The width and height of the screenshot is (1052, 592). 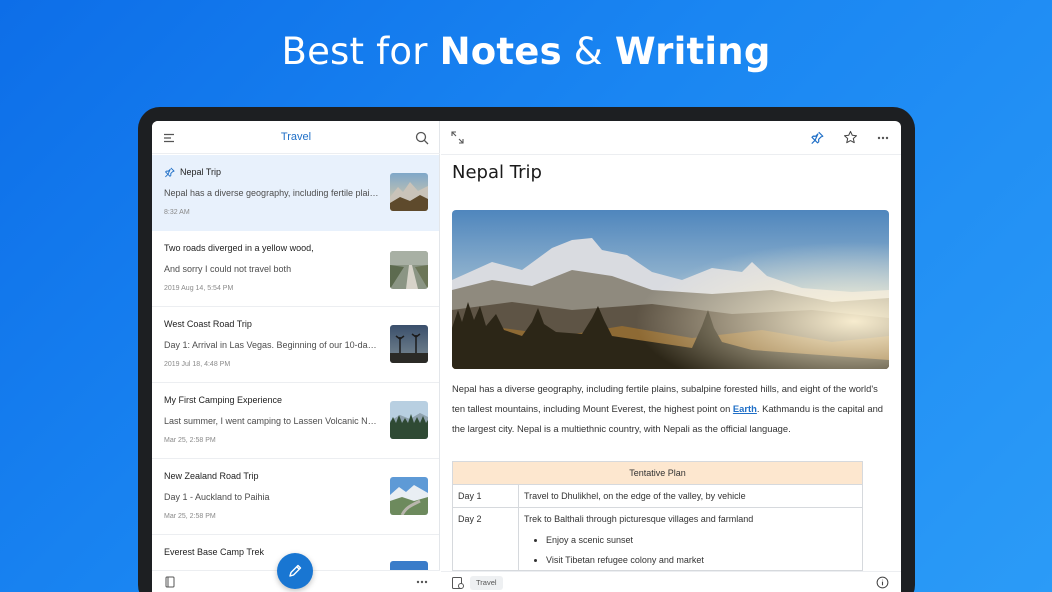 What do you see at coordinates (211, 476) in the screenshot?
I see `note-title: New Zealand Road Trip` at bounding box center [211, 476].